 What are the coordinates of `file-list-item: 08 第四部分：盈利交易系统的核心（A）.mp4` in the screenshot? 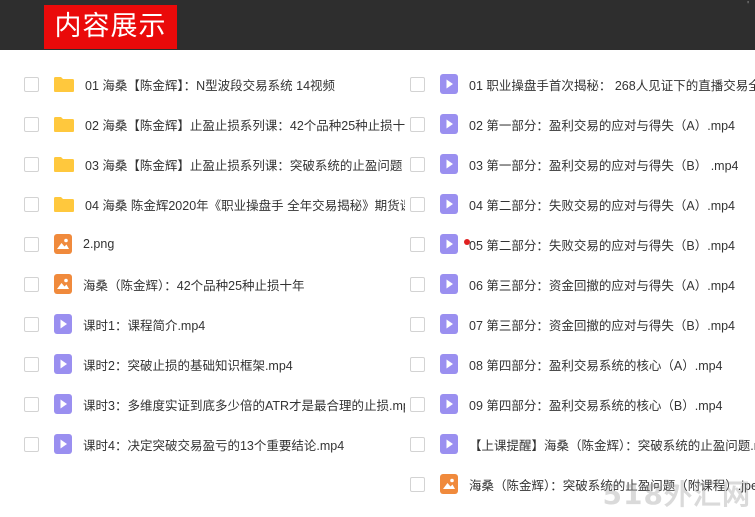 It's located at (580, 364).